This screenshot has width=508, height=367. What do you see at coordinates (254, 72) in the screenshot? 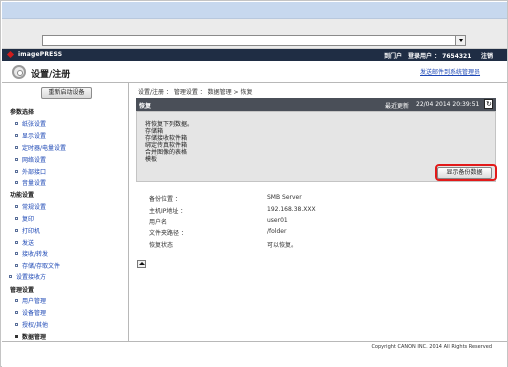
I see `page-header: 设置/注册 发送邮件到系统管理员` at bounding box center [254, 72].